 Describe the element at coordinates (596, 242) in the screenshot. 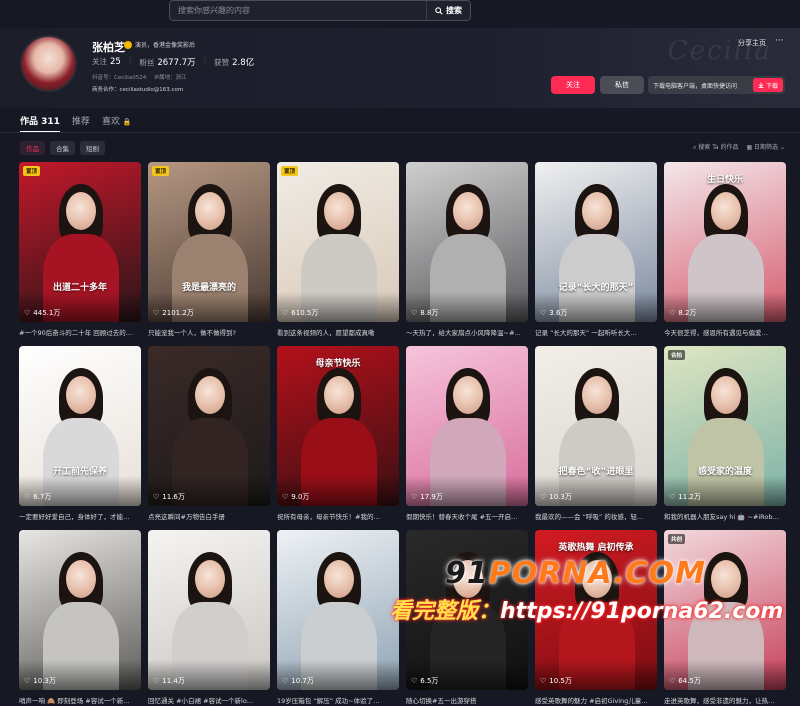

I see `video-thumbnail: 记录“长大的那天” ♡ 3.6万` at that location.